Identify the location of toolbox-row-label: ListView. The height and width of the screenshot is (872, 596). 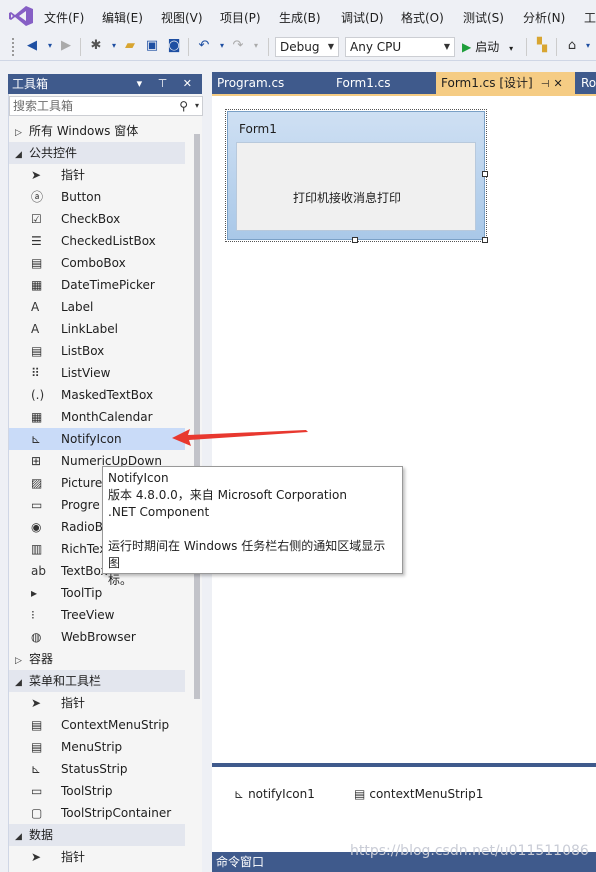
(86, 373).